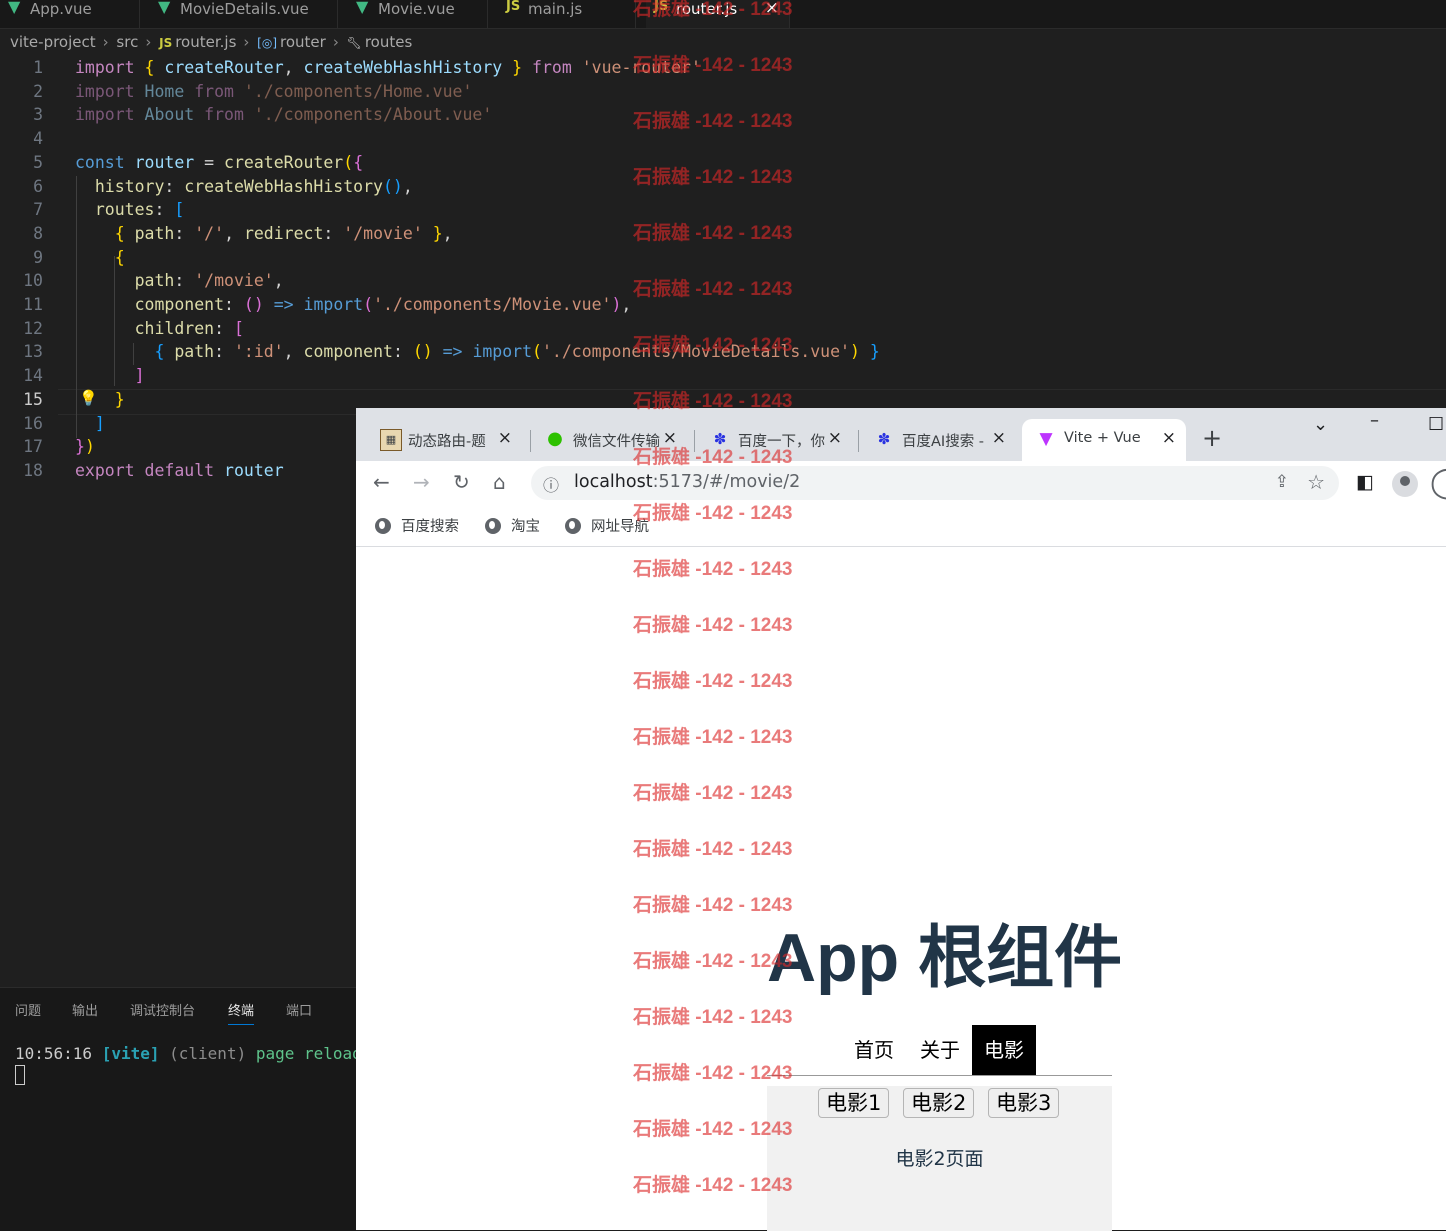 The width and height of the screenshot is (1446, 1231). What do you see at coordinates (939, 1103) in the screenshot?
I see `movie-2-button: 电影2` at bounding box center [939, 1103].